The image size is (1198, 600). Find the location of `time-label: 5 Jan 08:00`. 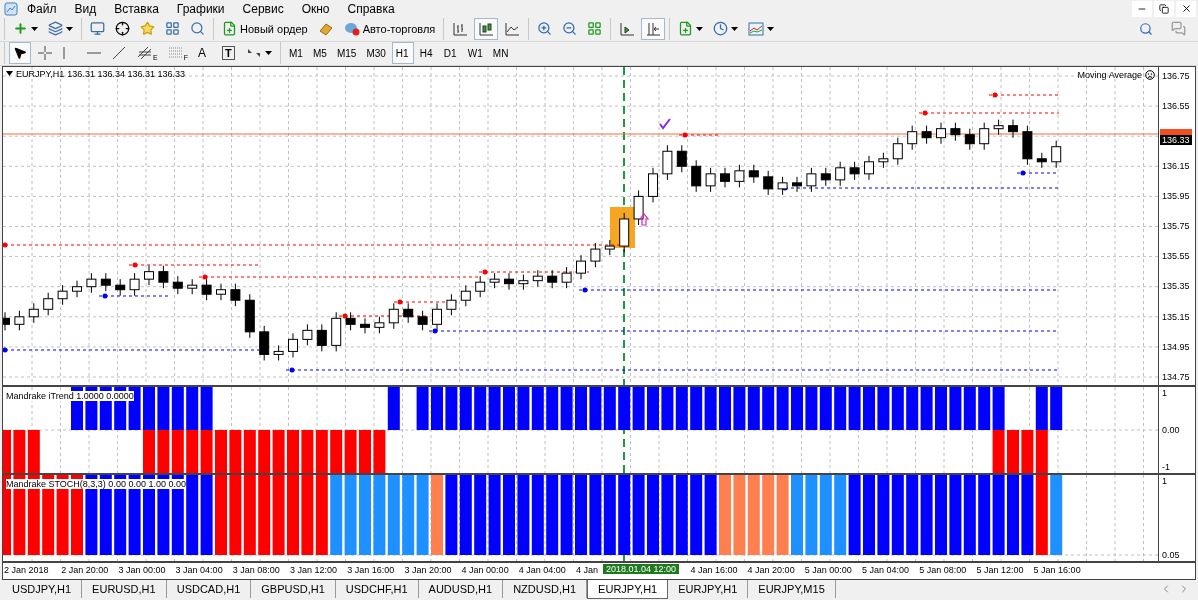

time-label: 5 Jan 08:00 is located at coordinates (943, 569).